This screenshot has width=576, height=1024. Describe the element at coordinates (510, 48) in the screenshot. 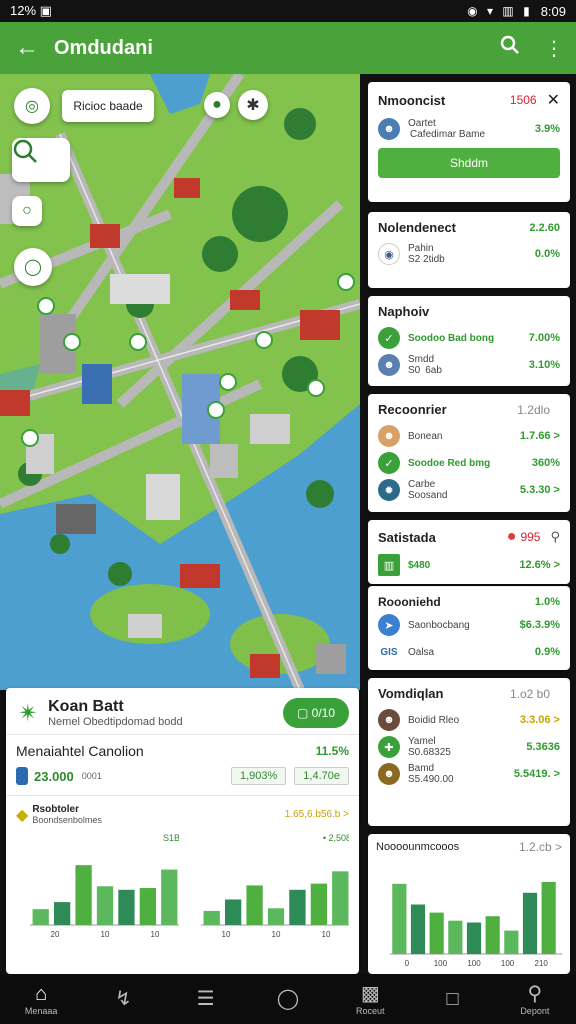

I see `search-icon` at that location.